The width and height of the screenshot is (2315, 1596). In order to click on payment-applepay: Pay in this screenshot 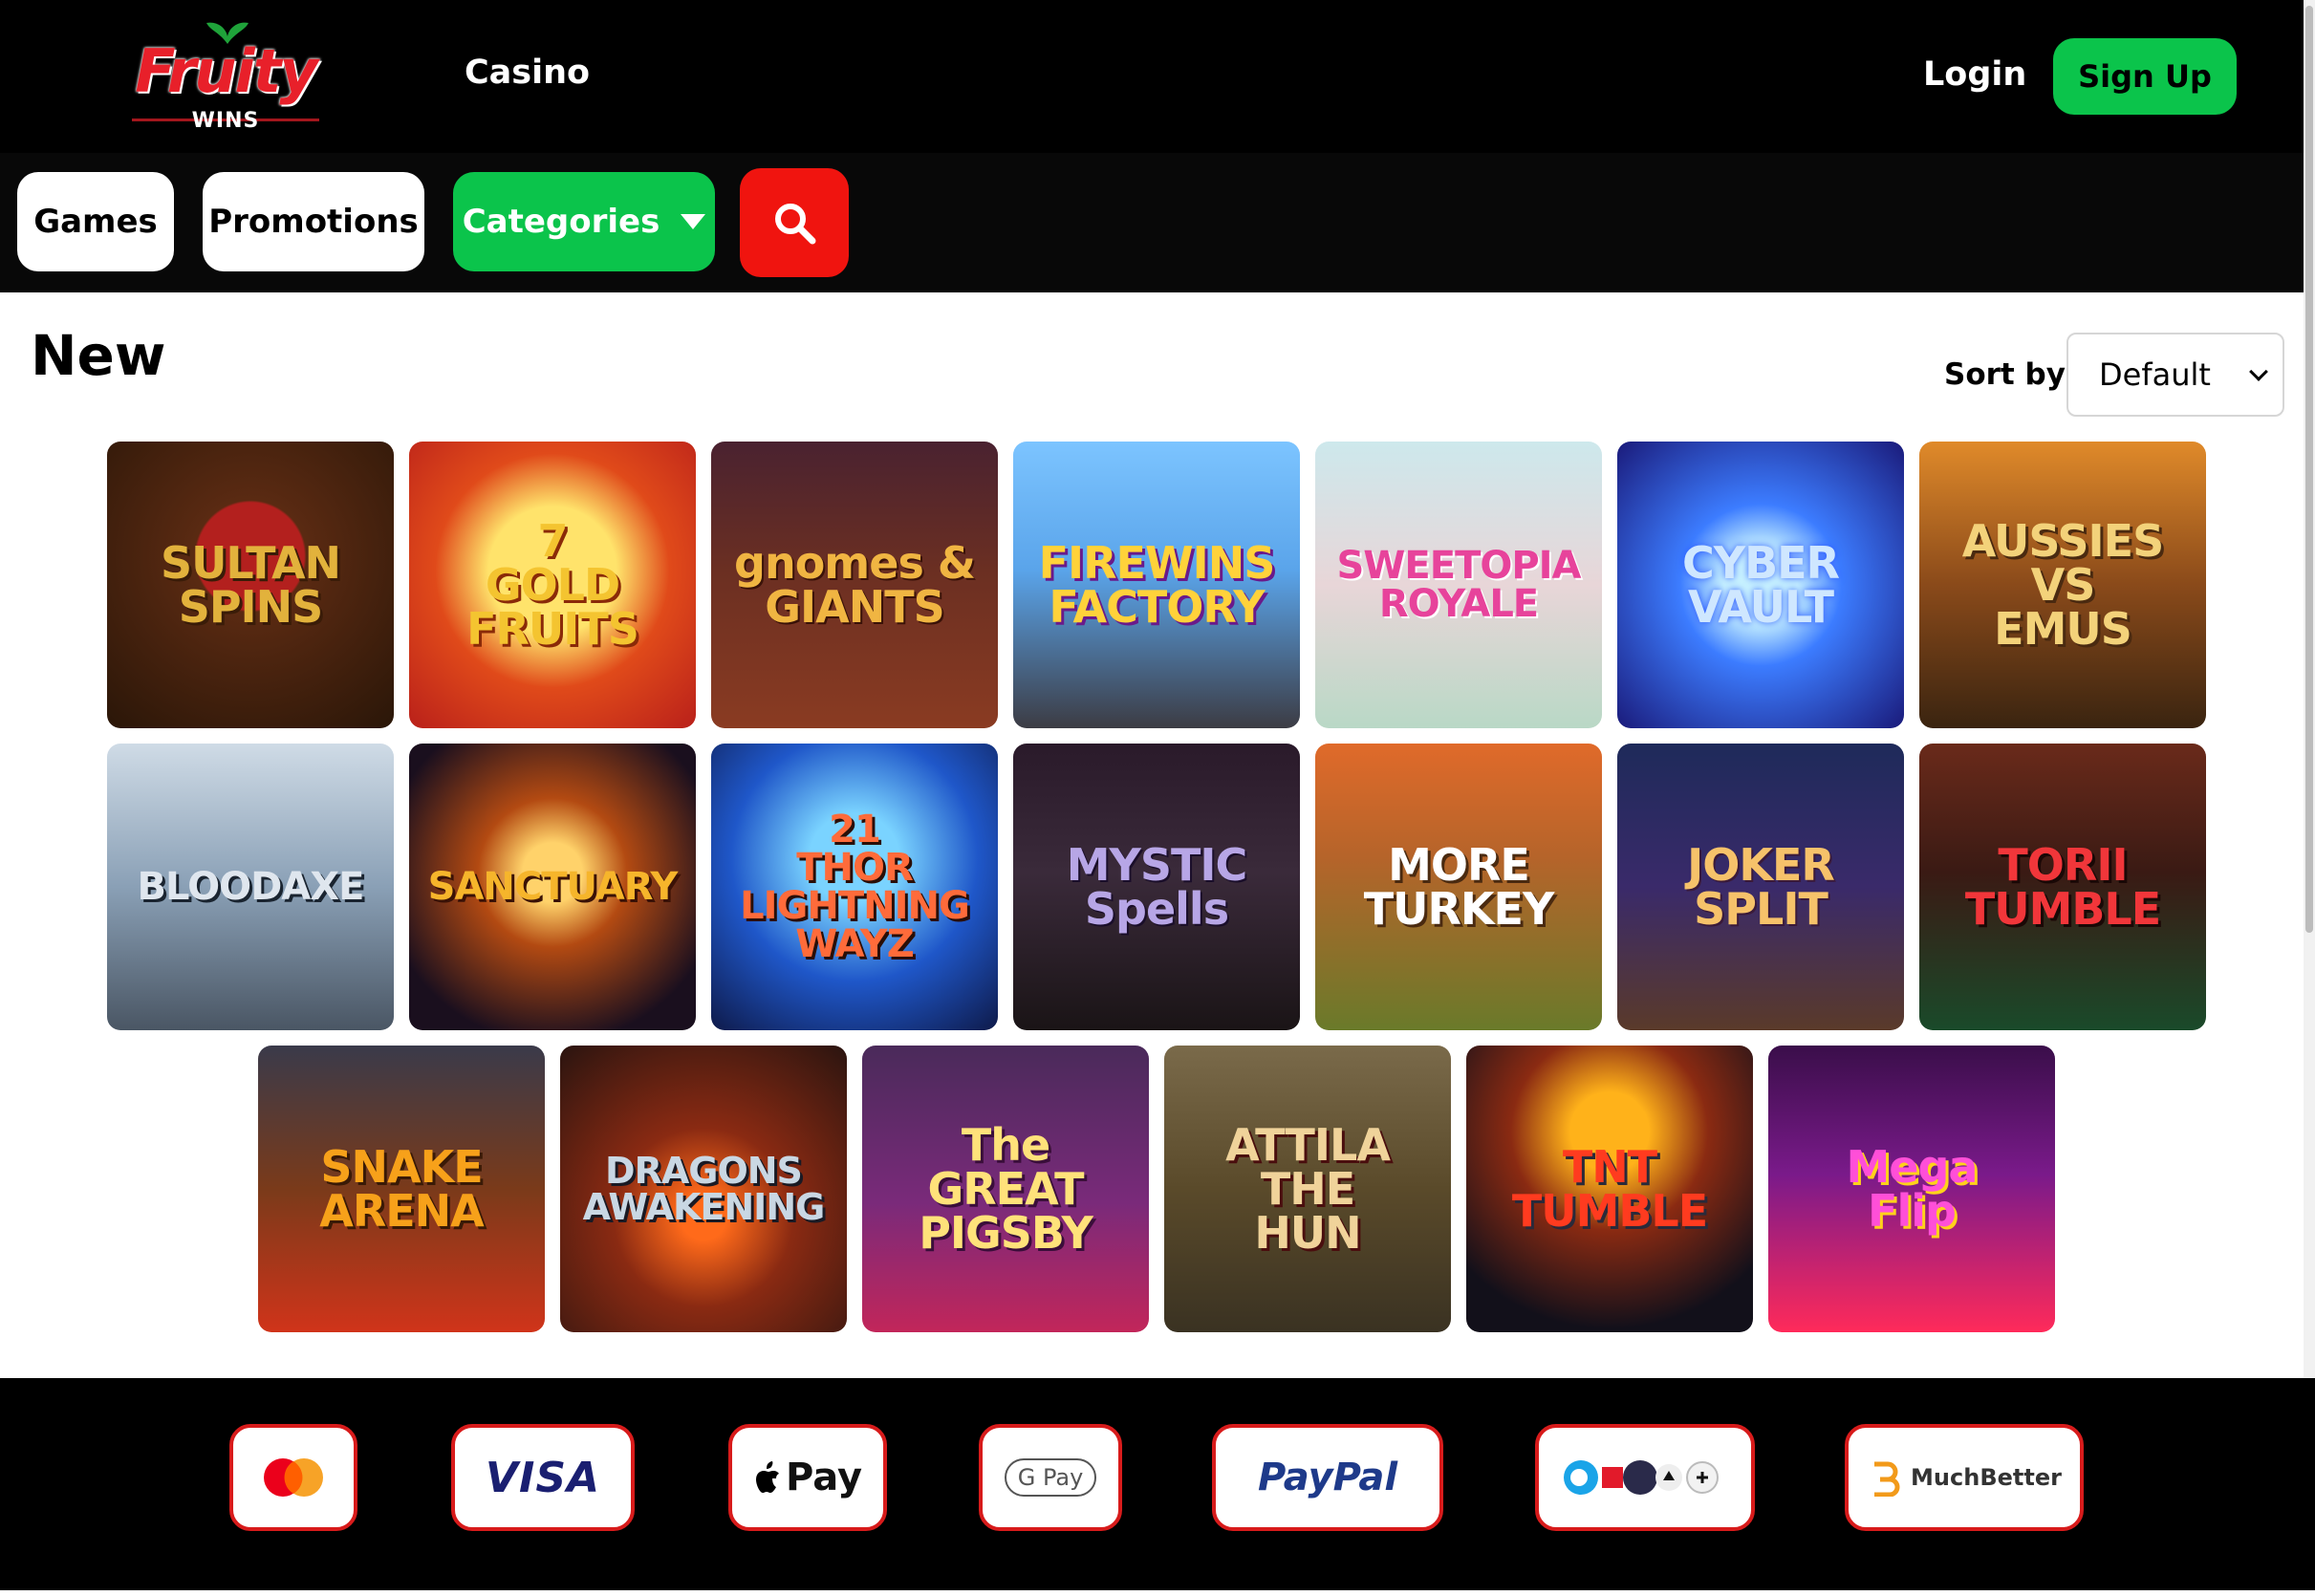, I will do `click(807, 1478)`.